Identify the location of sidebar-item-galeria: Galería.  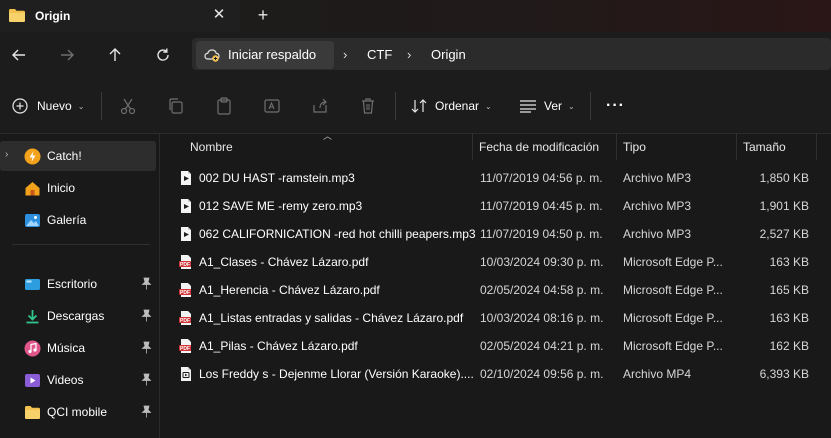
(78, 220).